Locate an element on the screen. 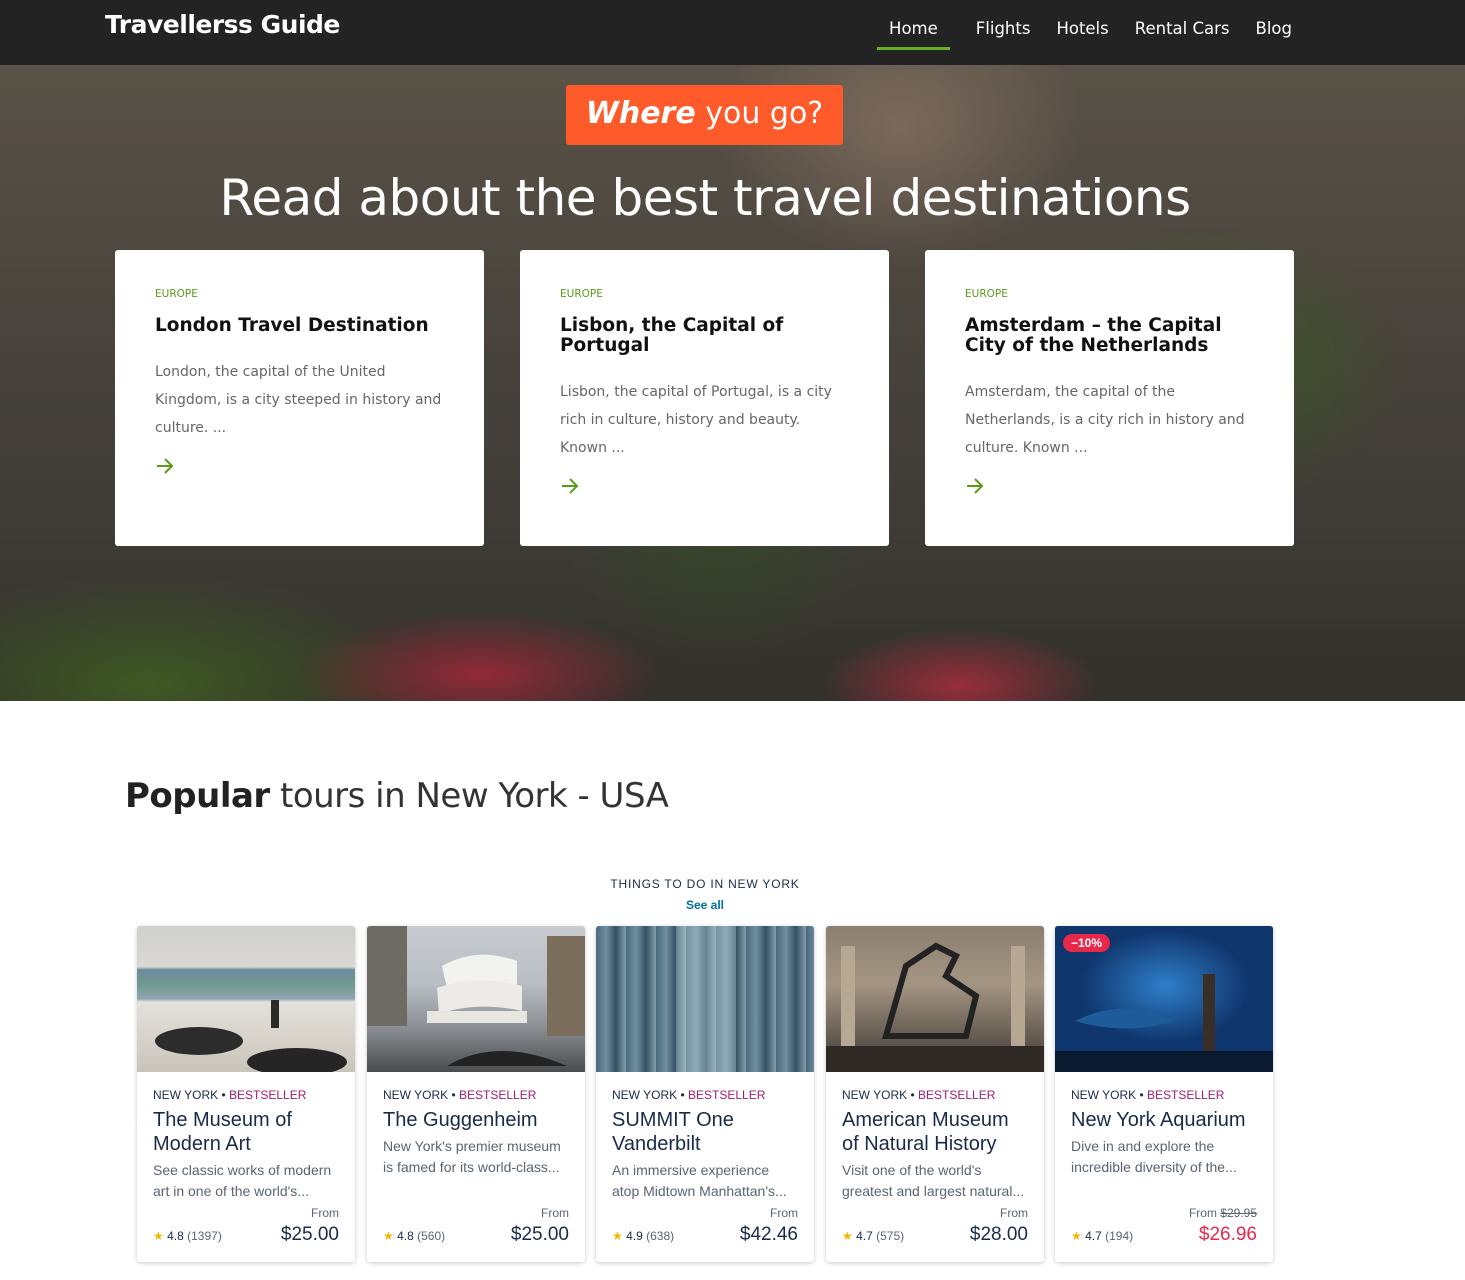 The height and width of the screenshot is (1280, 1465). tour-footer: ★ 4.8 (560) From $25.00 is located at coordinates (476, 1226).